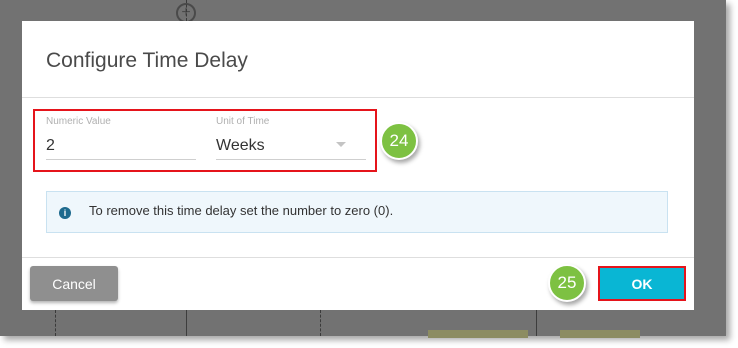  I want to click on cancel-button: Cancel, so click(74, 283).